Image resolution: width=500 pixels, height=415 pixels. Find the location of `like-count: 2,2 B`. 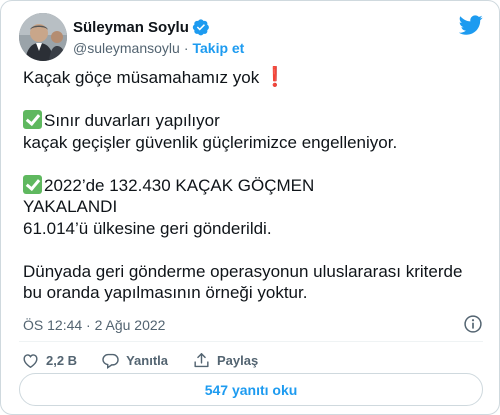

like-count: 2,2 B is located at coordinates (62, 360).